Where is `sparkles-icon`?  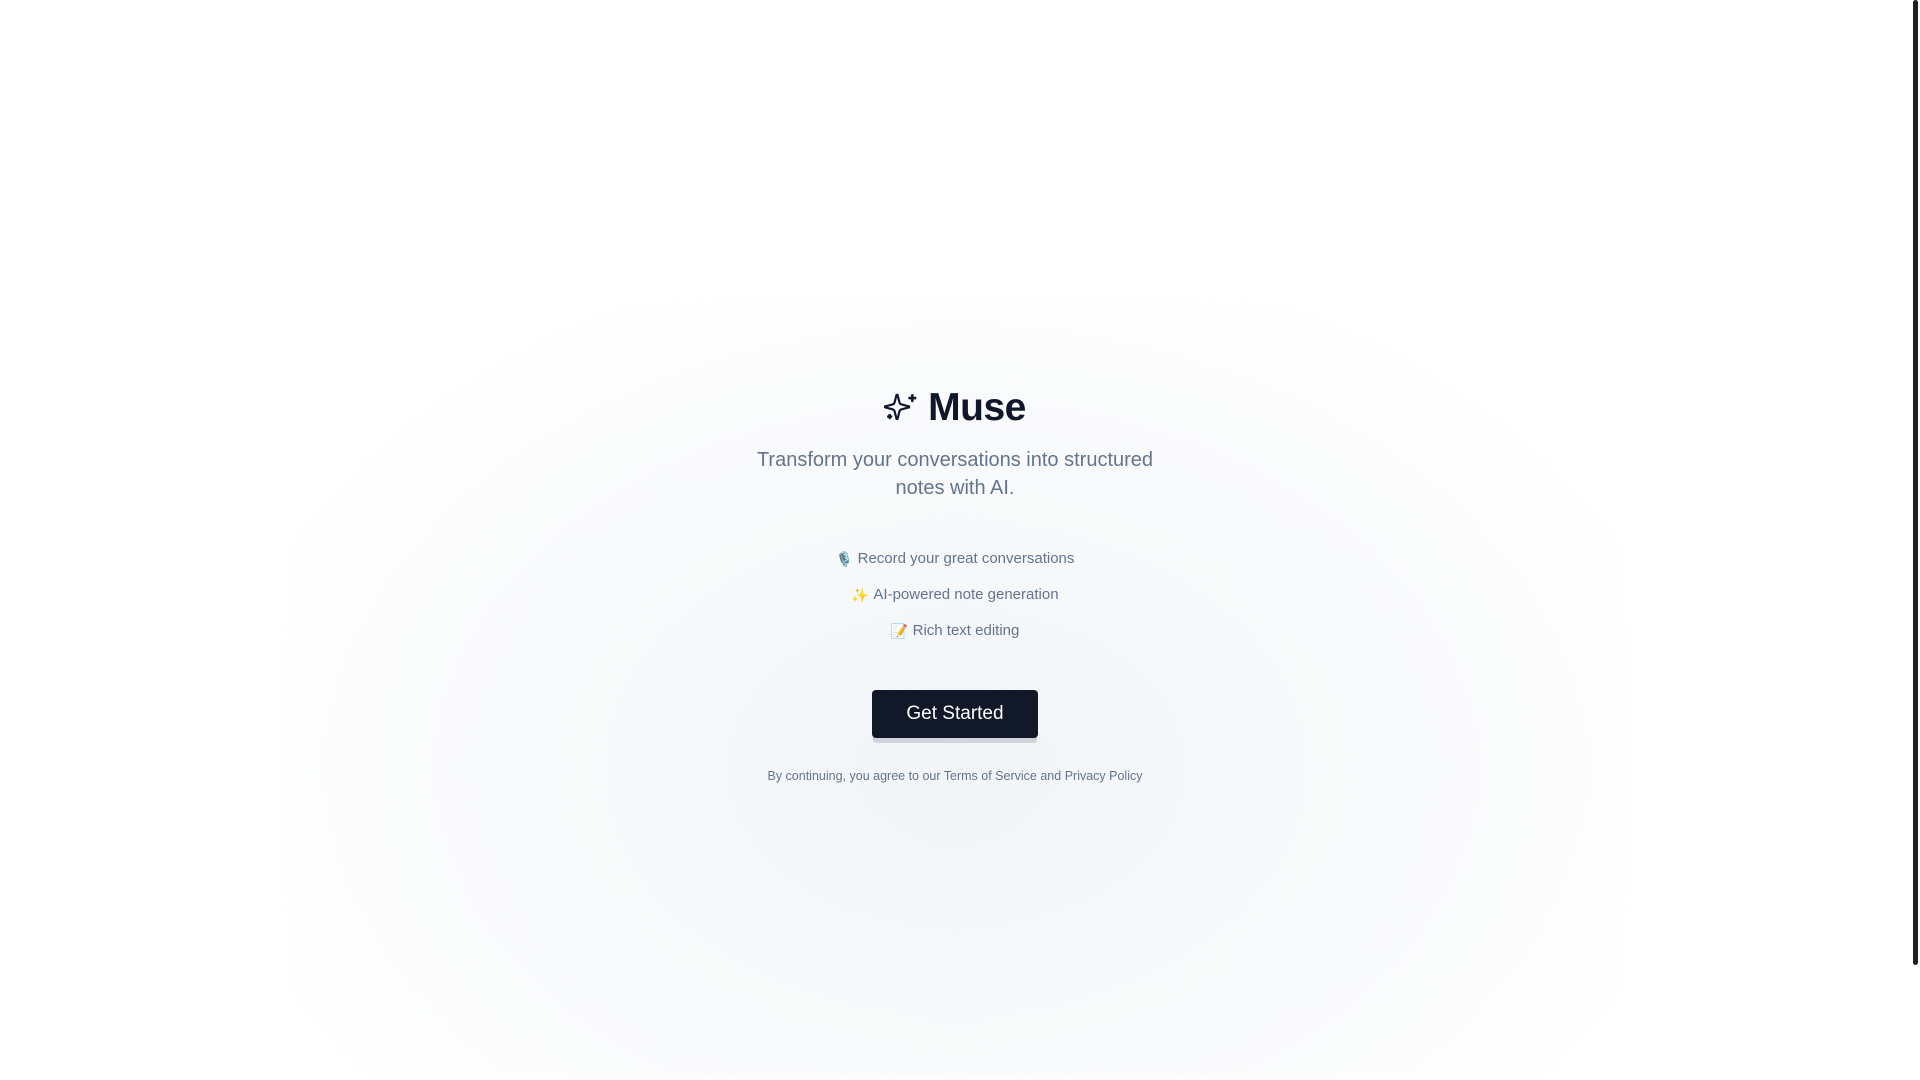
sparkles-icon is located at coordinates (900, 408).